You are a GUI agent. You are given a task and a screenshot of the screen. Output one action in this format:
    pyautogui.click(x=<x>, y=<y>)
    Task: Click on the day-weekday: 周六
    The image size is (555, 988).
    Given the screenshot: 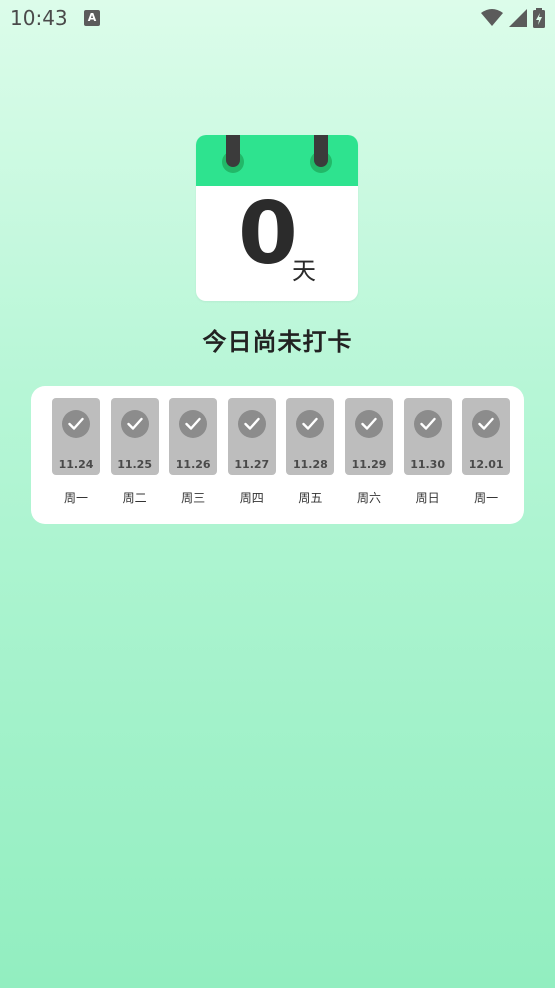 What is the action you would take?
    pyautogui.click(x=368, y=498)
    